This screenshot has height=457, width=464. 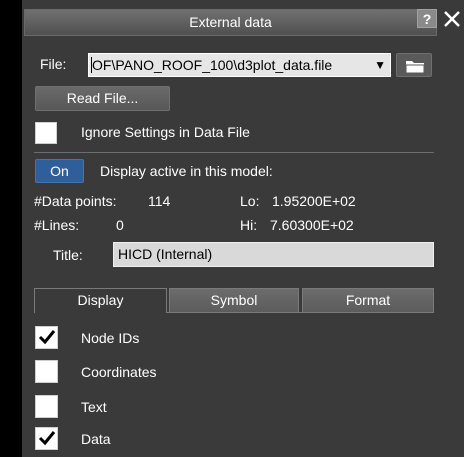 What do you see at coordinates (380, 65) in the screenshot?
I see `chevron-down-icon: ▼` at bounding box center [380, 65].